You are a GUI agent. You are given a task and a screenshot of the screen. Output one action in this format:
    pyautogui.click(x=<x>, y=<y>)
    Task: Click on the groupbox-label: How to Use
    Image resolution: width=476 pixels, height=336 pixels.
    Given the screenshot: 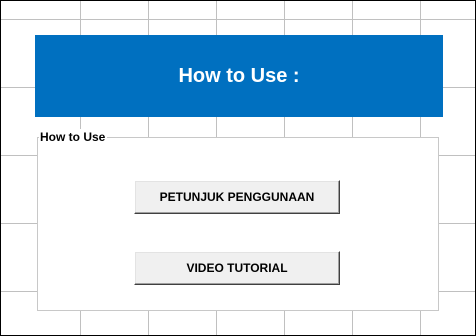 What is the action you would take?
    pyautogui.click(x=73, y=137)
    